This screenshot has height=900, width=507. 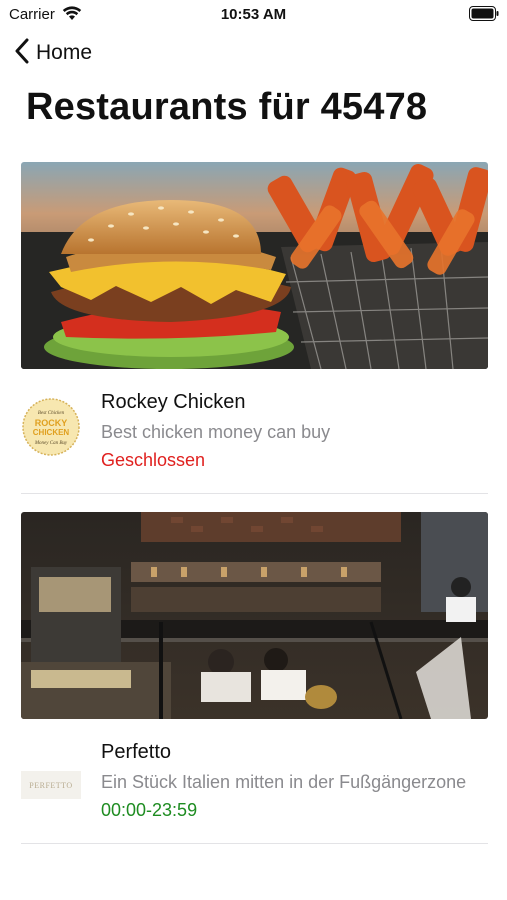 I want to click on back-button: Home, so click(x=53, y=53).